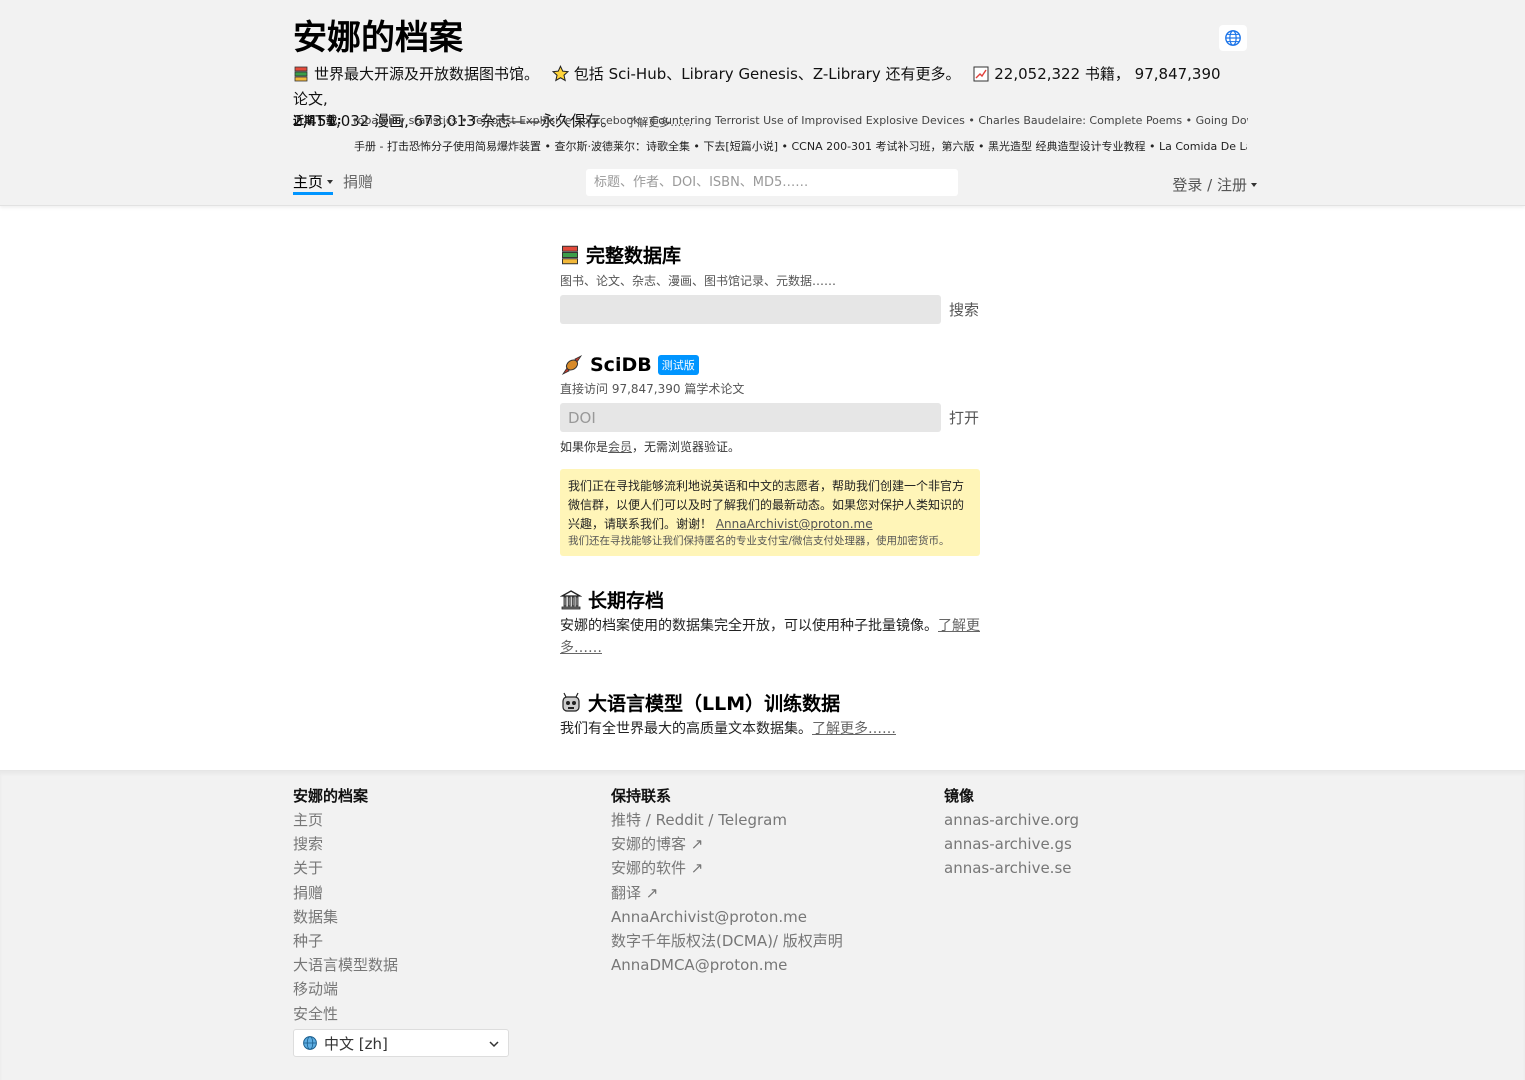 This screenshot has width=1525, height=1080. What do you see at coordinates (727, 941) in the screenshot?
I see `footer-link: 数字千年版权法(DCMA)/ 版权声明` at bounding box center [727, 941].